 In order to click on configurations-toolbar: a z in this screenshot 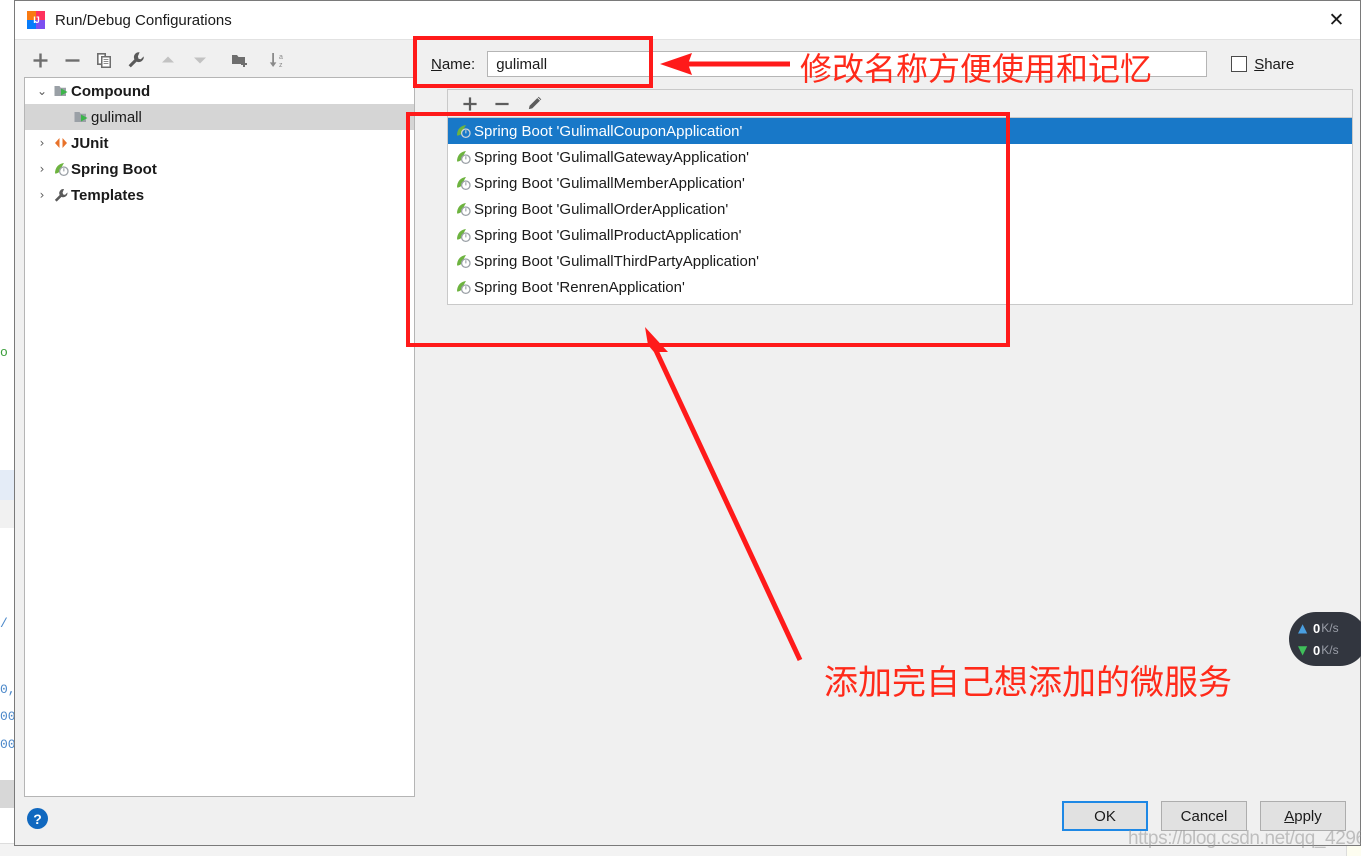, I will do `click(219, 60)`.